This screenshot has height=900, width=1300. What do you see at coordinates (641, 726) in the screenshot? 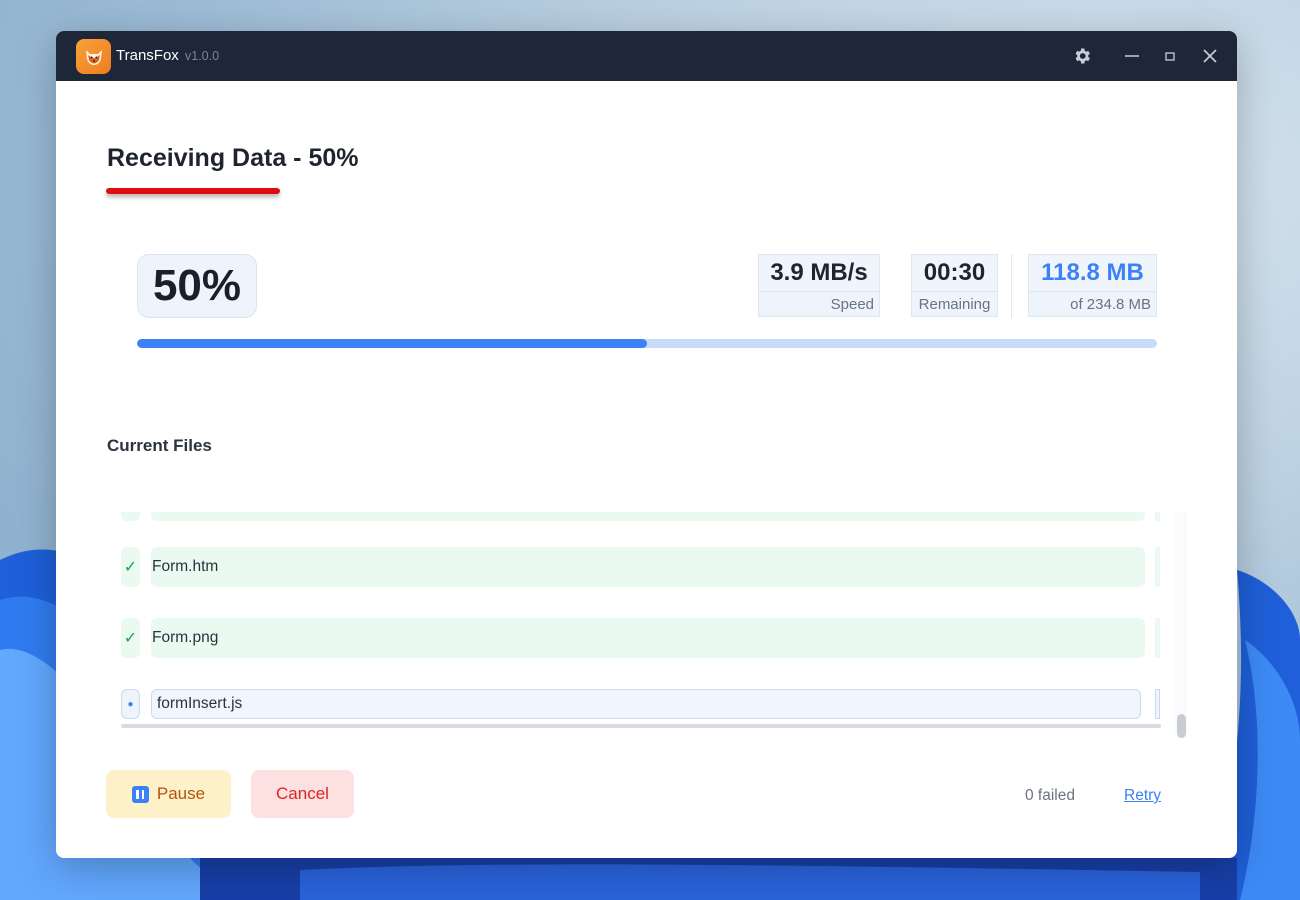
I see `horizontal-scrollbar` at bounding box center [641, 726].